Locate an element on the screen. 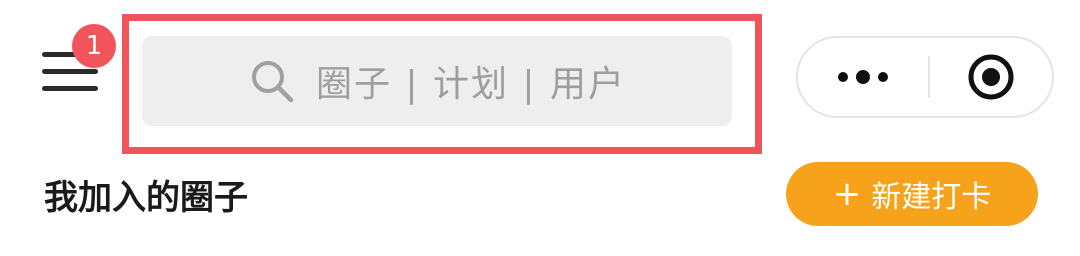 This screenshot has height=256, width=1080. capsule-menu is located at coordinates (925, 77).